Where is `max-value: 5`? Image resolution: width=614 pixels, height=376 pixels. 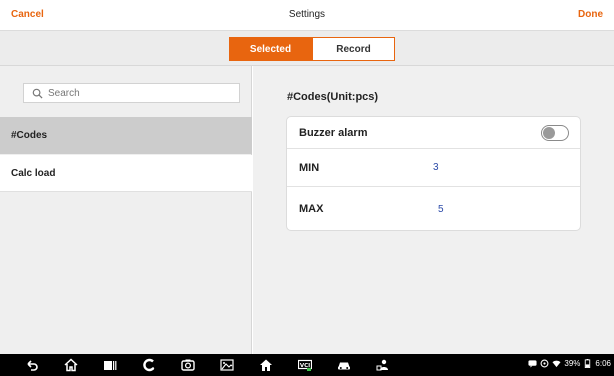 max-value: 5 is located at coordinates (441, 209).